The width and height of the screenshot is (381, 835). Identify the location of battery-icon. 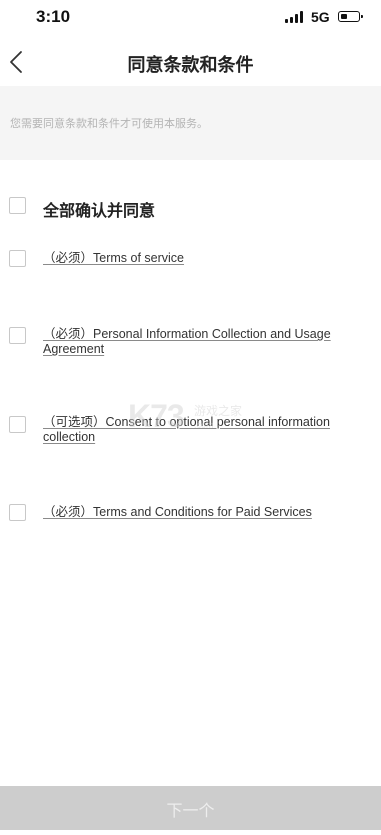
(350, 16).